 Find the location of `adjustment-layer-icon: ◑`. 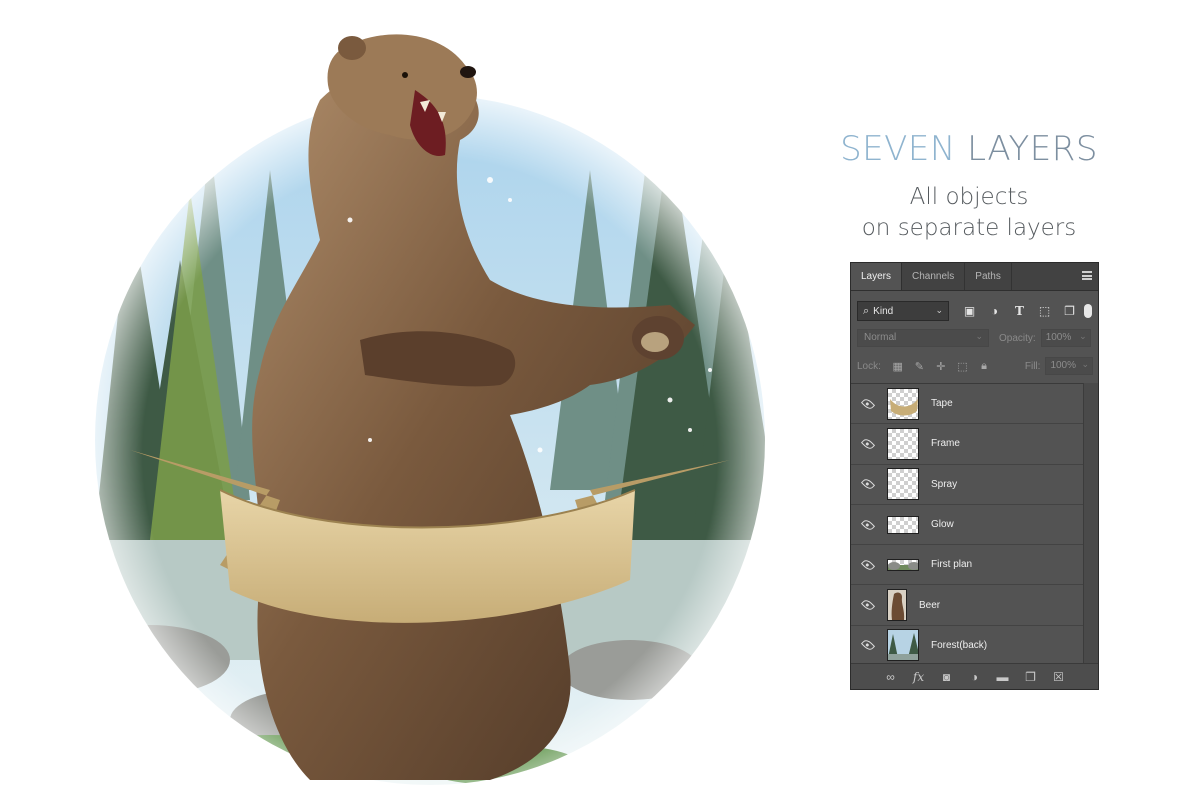

adjustment-layer-icon: ◑ is located at coordinates (975, 677).